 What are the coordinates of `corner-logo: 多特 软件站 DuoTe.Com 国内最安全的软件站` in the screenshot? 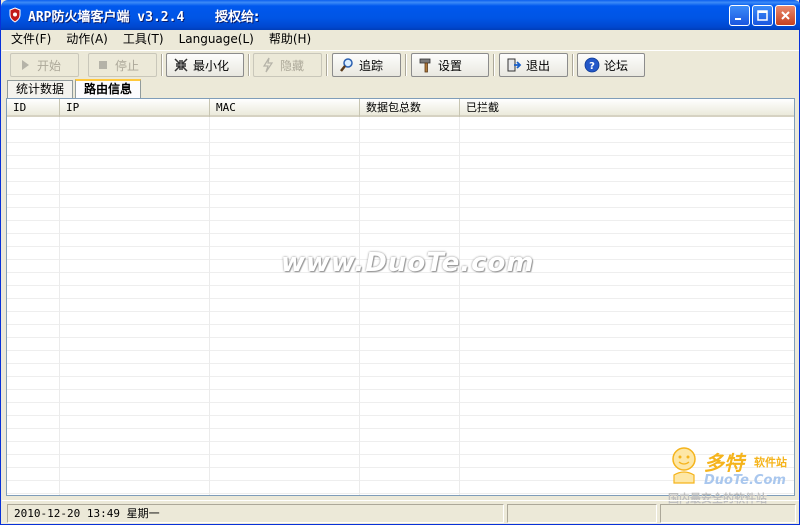 It's located at (730, 474).